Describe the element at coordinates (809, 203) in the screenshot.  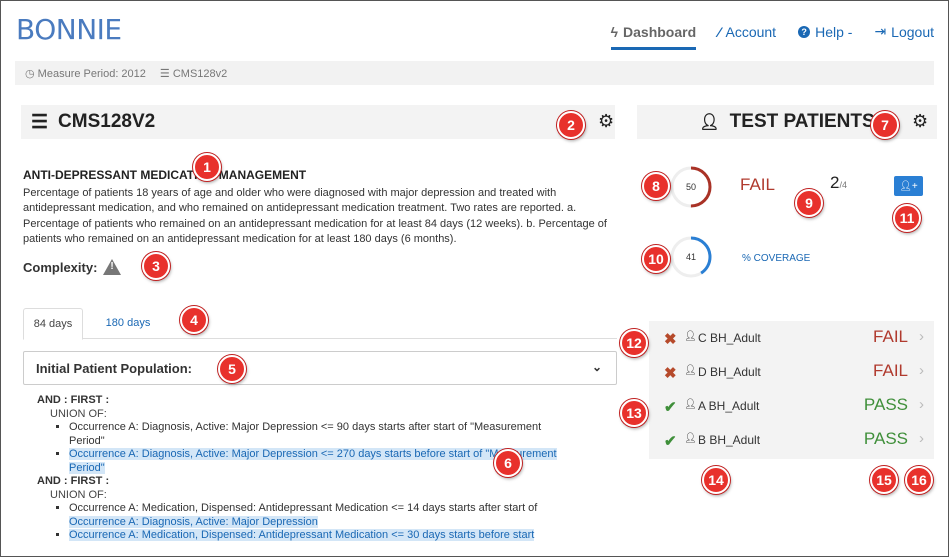
I see `callout-9: 9` at that location.